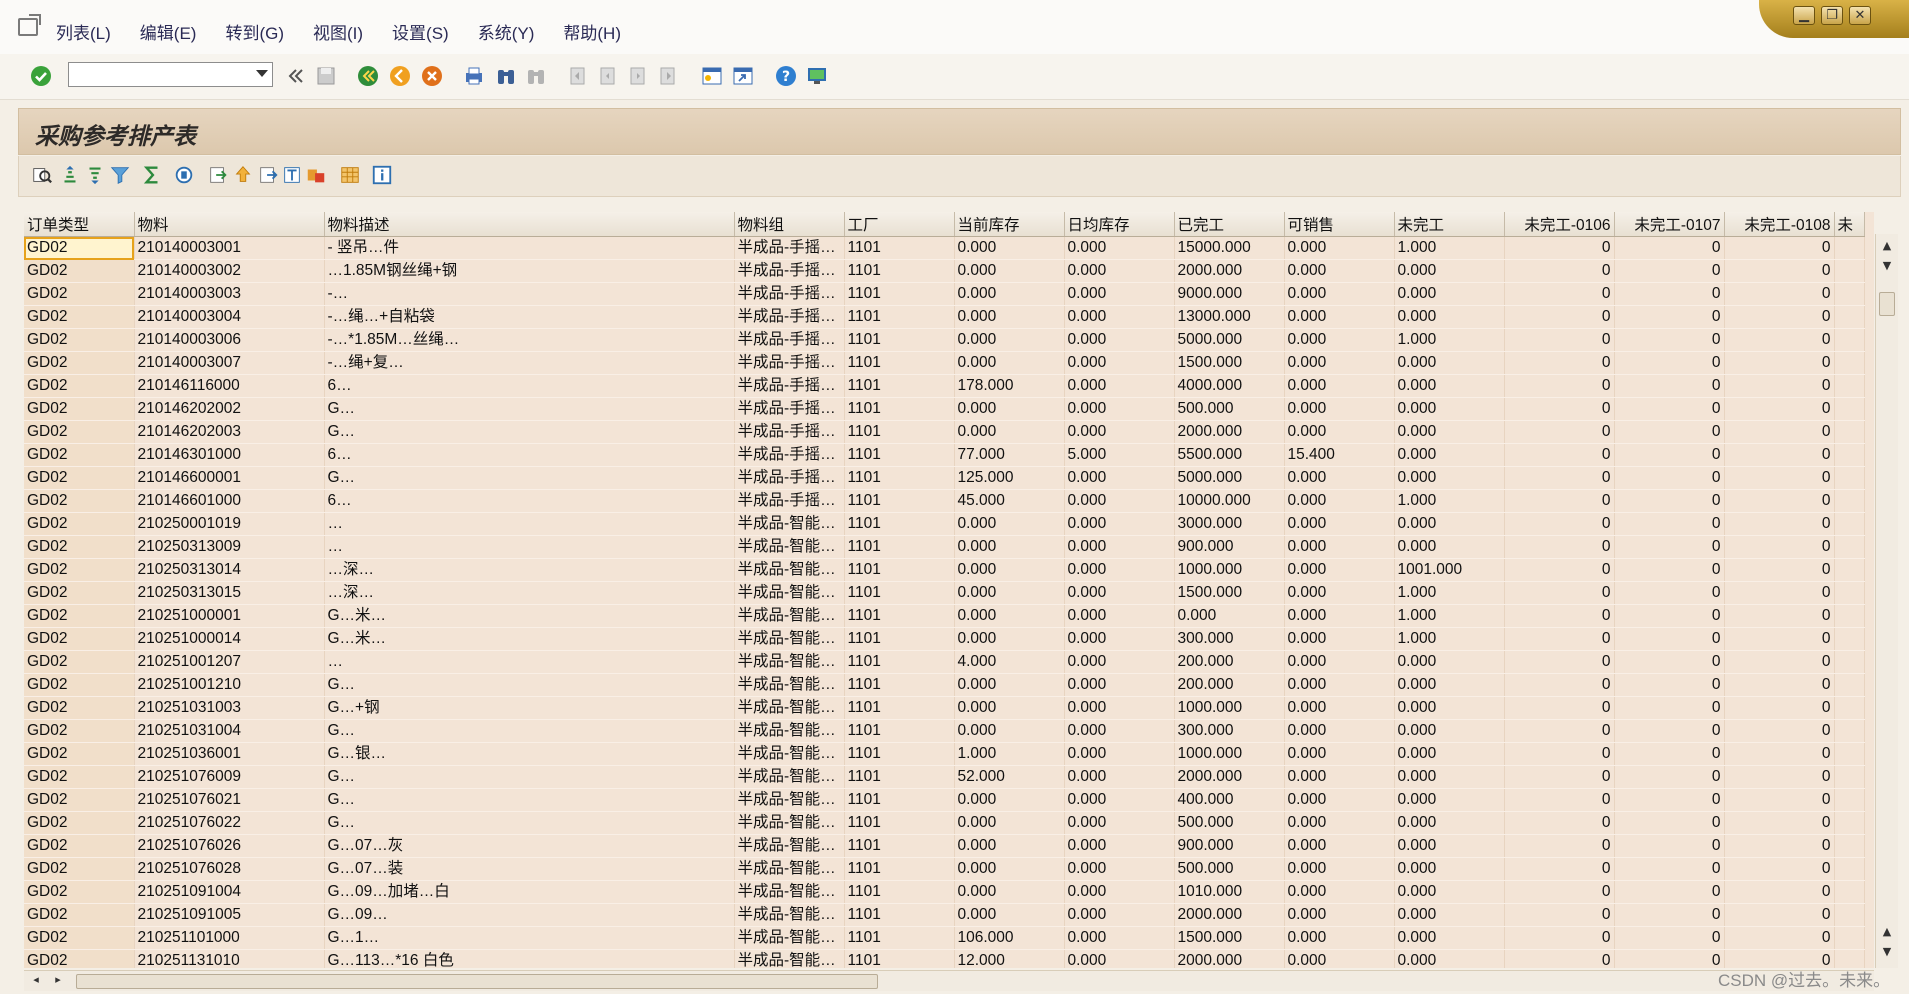 Image resolution: width=1909 pixels, height=994 pixels. I want to click on column-header-sale: 可销售, so click(1339, 224).